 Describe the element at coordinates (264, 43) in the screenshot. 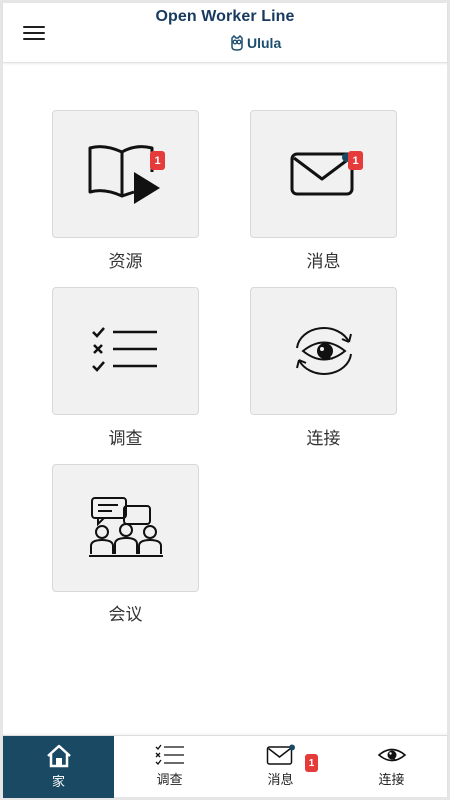

I see `brand-subtitle: Ulula` at that location.